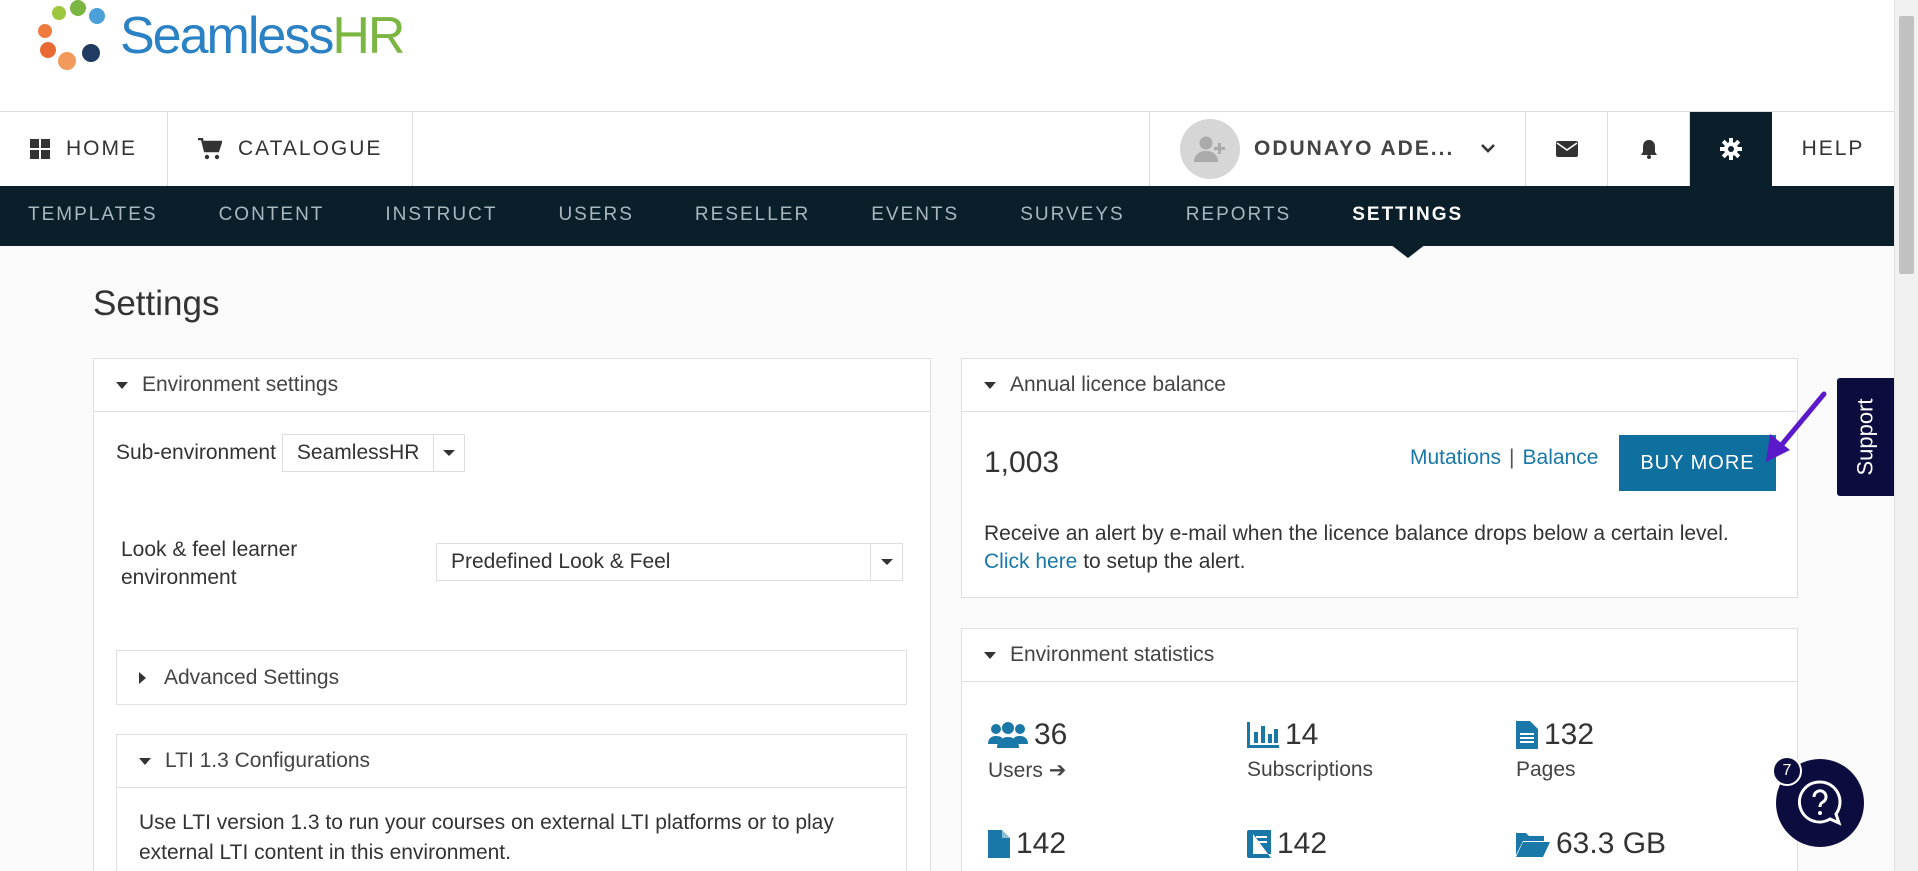 The height and width of the screenshot is (871, 1918). What do you see at coordinates (1239, 216) in the screenshot?
I see `tab-reports: REPORTS` at bounding box center [1239, 216].